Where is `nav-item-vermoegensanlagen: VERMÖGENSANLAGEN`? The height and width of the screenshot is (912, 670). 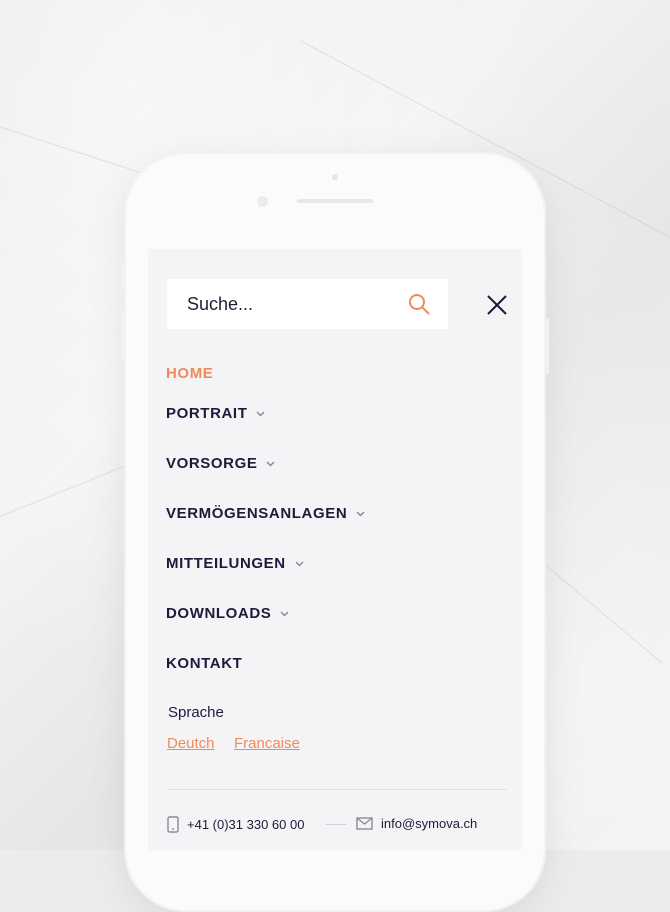 nav-item-vermoegensanlagen: VERMÖGENSANLAGEN is located at coordinates (265, 513).